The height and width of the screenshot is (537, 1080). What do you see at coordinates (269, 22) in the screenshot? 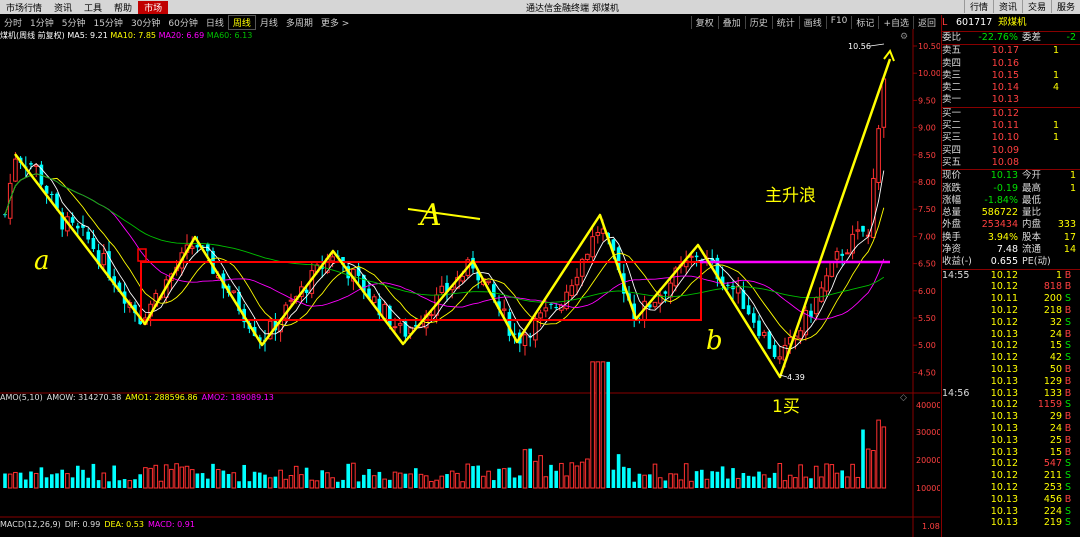
I see `tab-monthly: 月线` at bounding box center [269, 22].